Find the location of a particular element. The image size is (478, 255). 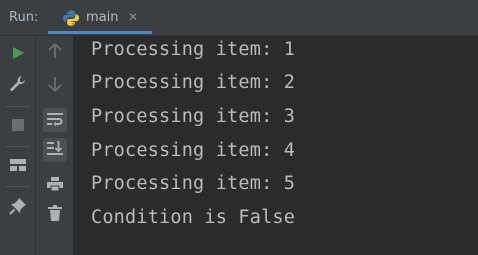

pin-icon is located at coordinates (18, 208).